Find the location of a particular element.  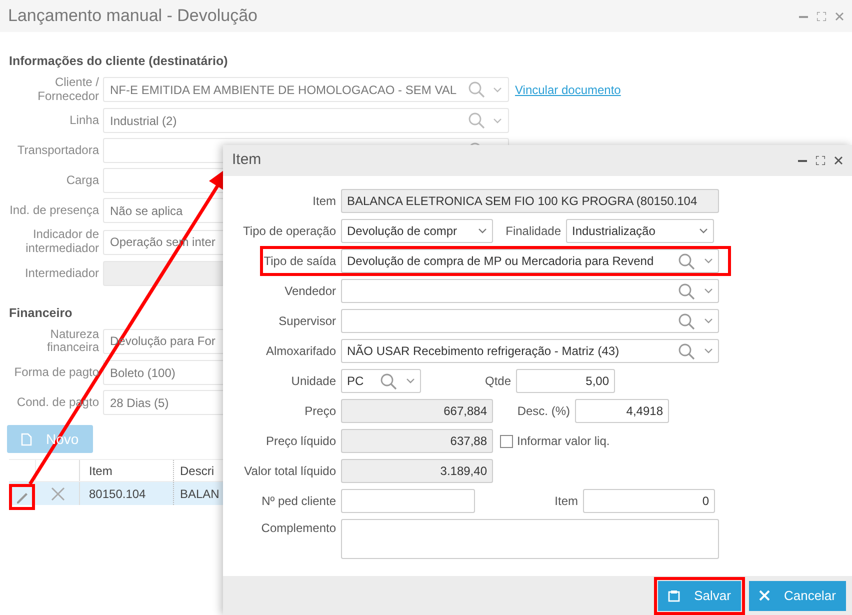

table-cell-text: BALAN is located at coordinates (199, 494).